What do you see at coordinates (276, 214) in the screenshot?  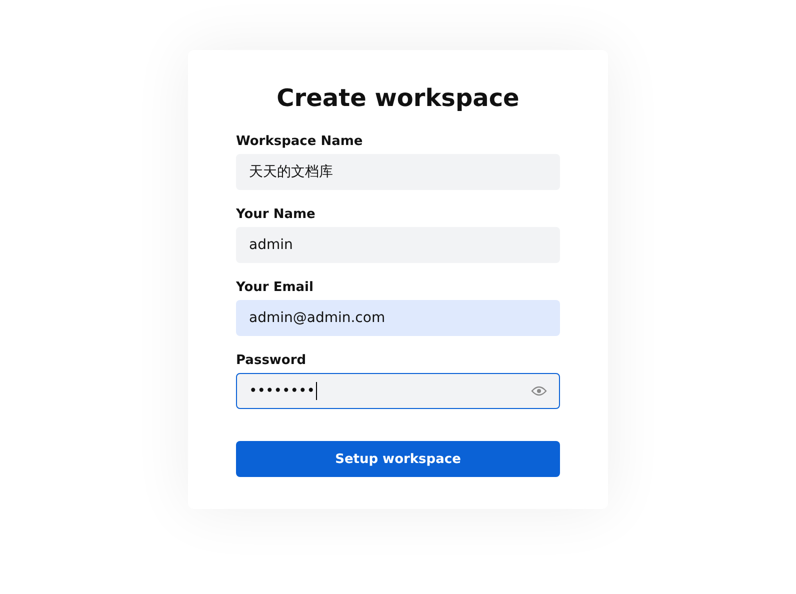 I see `field-label: Your Name` at bounding box center [276, 214].